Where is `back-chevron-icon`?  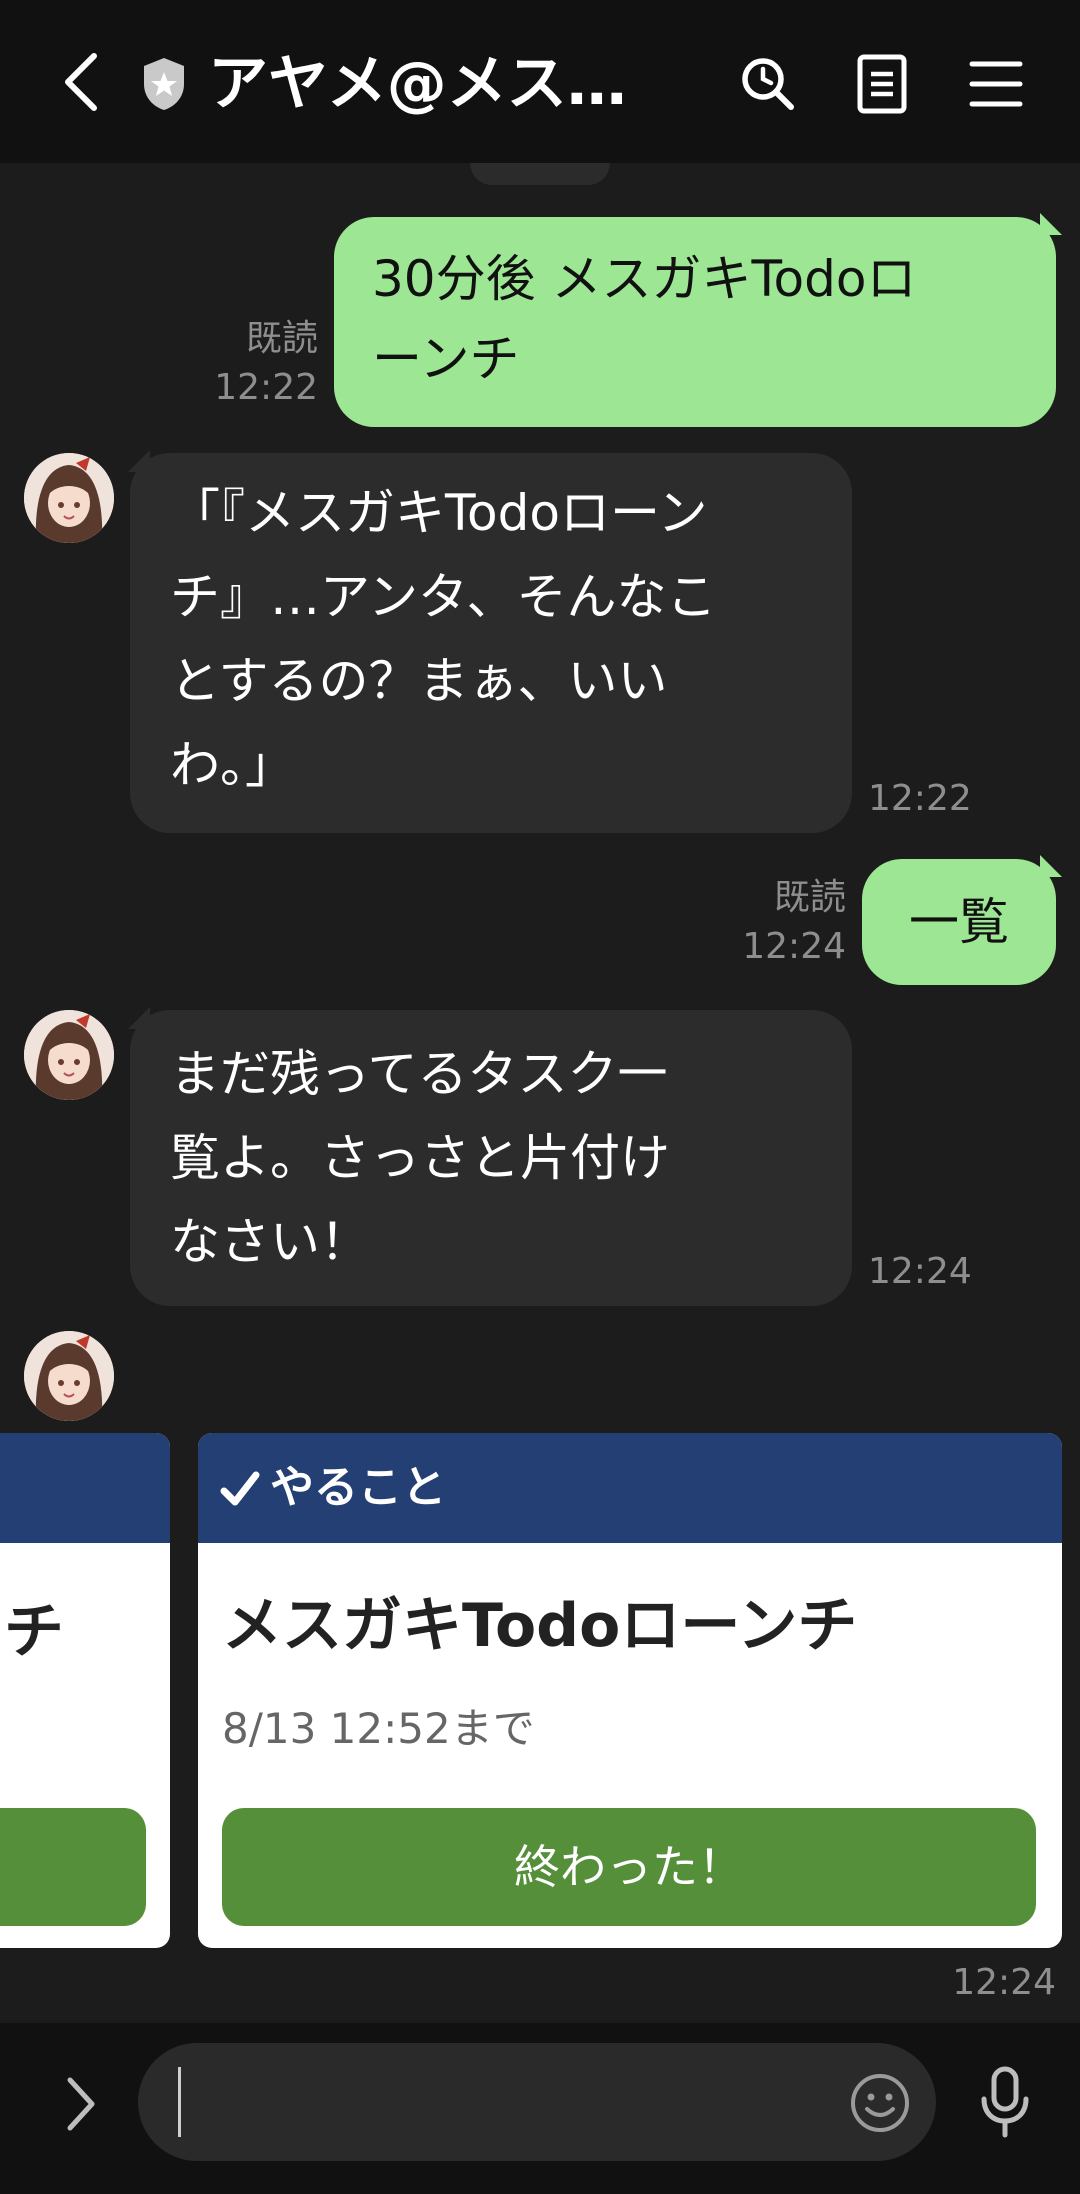 back-chevron-icon is located at coordinates (81, 82).